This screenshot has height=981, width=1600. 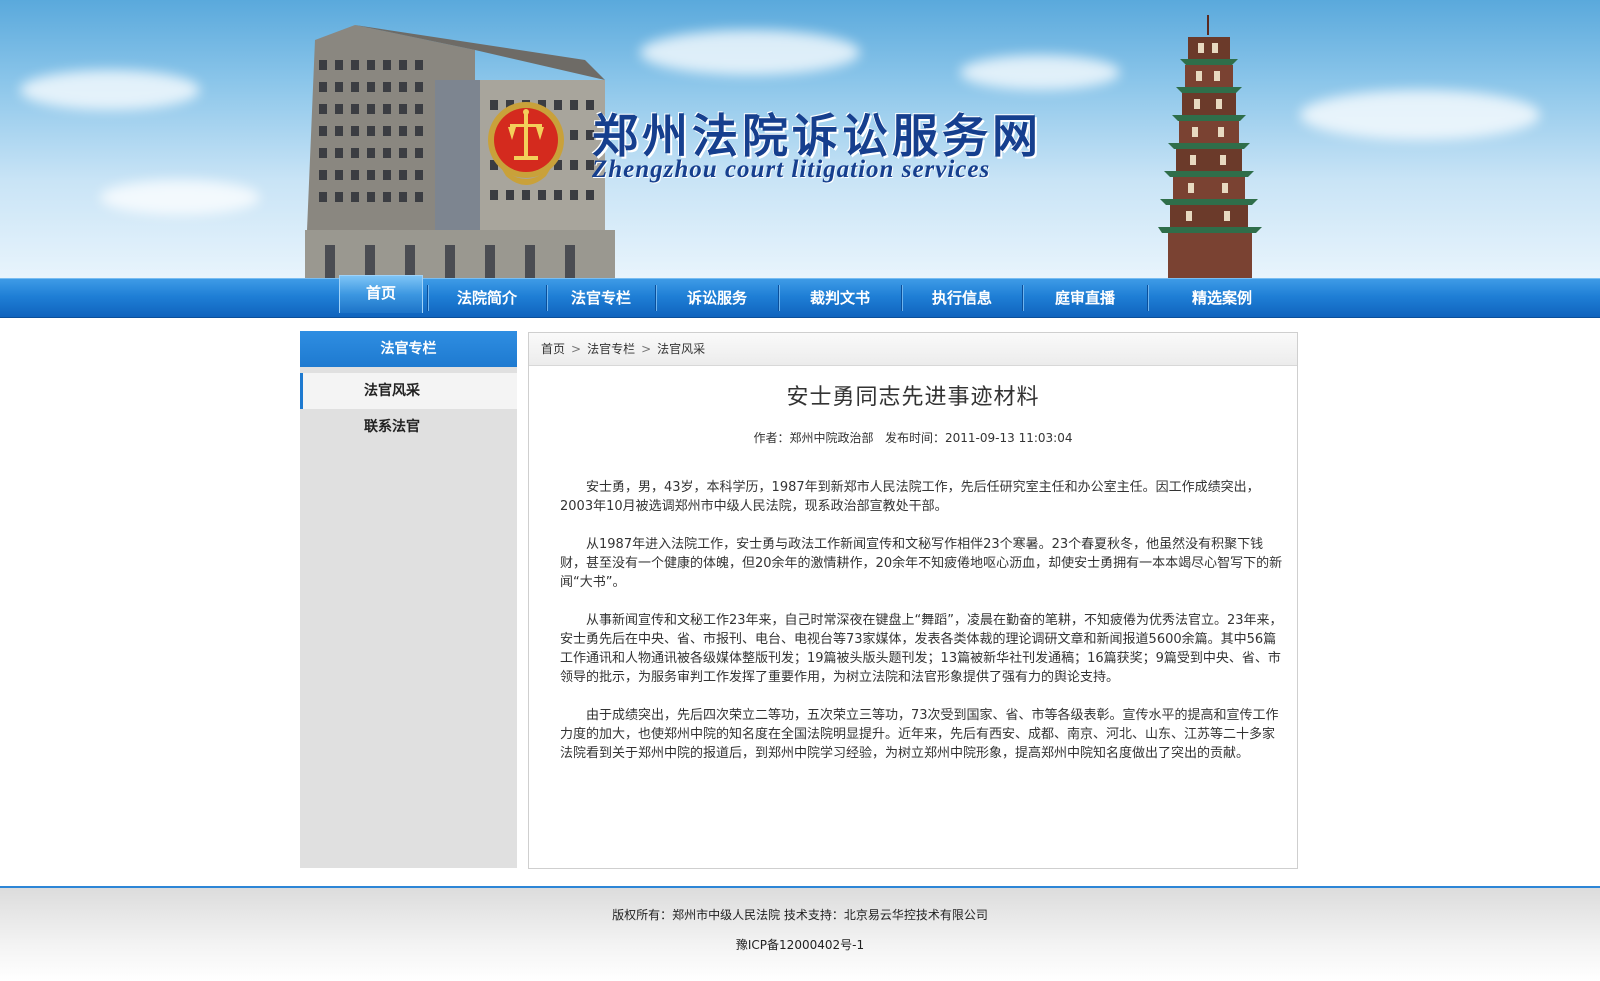 What do you see at coordinates (913, 397) in the screenshot?
I see `article-title: 安士勇同志先进事迹材料` at bounding box center [913, 397].